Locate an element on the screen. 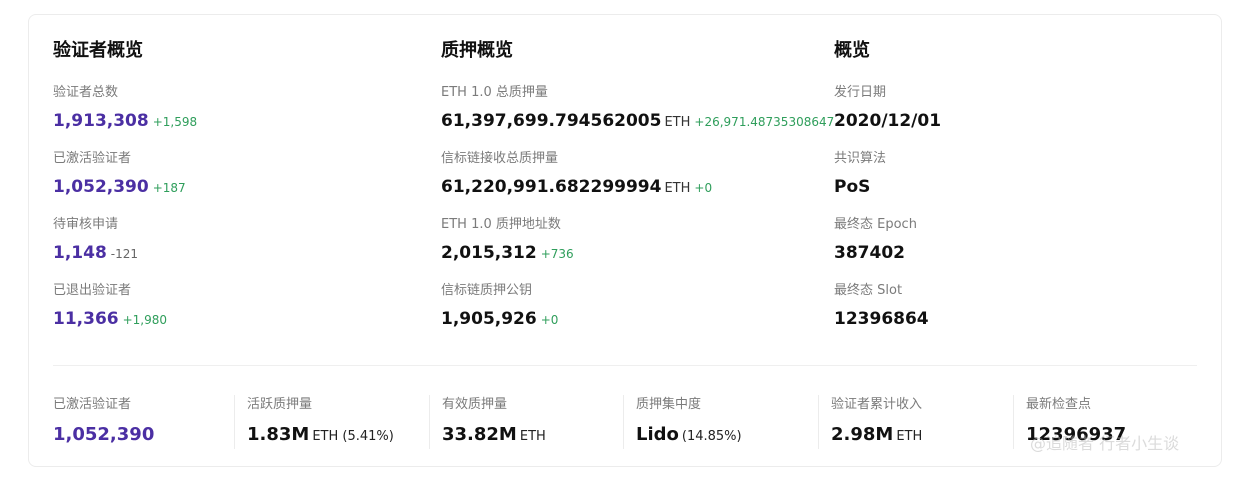 Image resolution: width=1242 pixels, height=488 pixels. validator-overview-title: 验证者概览 is located at coordinates (98, 50).